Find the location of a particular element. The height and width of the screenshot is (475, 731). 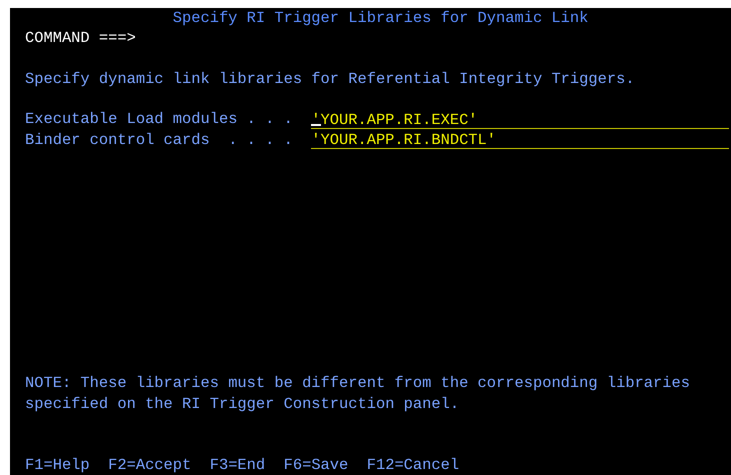

function-key: F3=End is located at coordinates (238, 464).